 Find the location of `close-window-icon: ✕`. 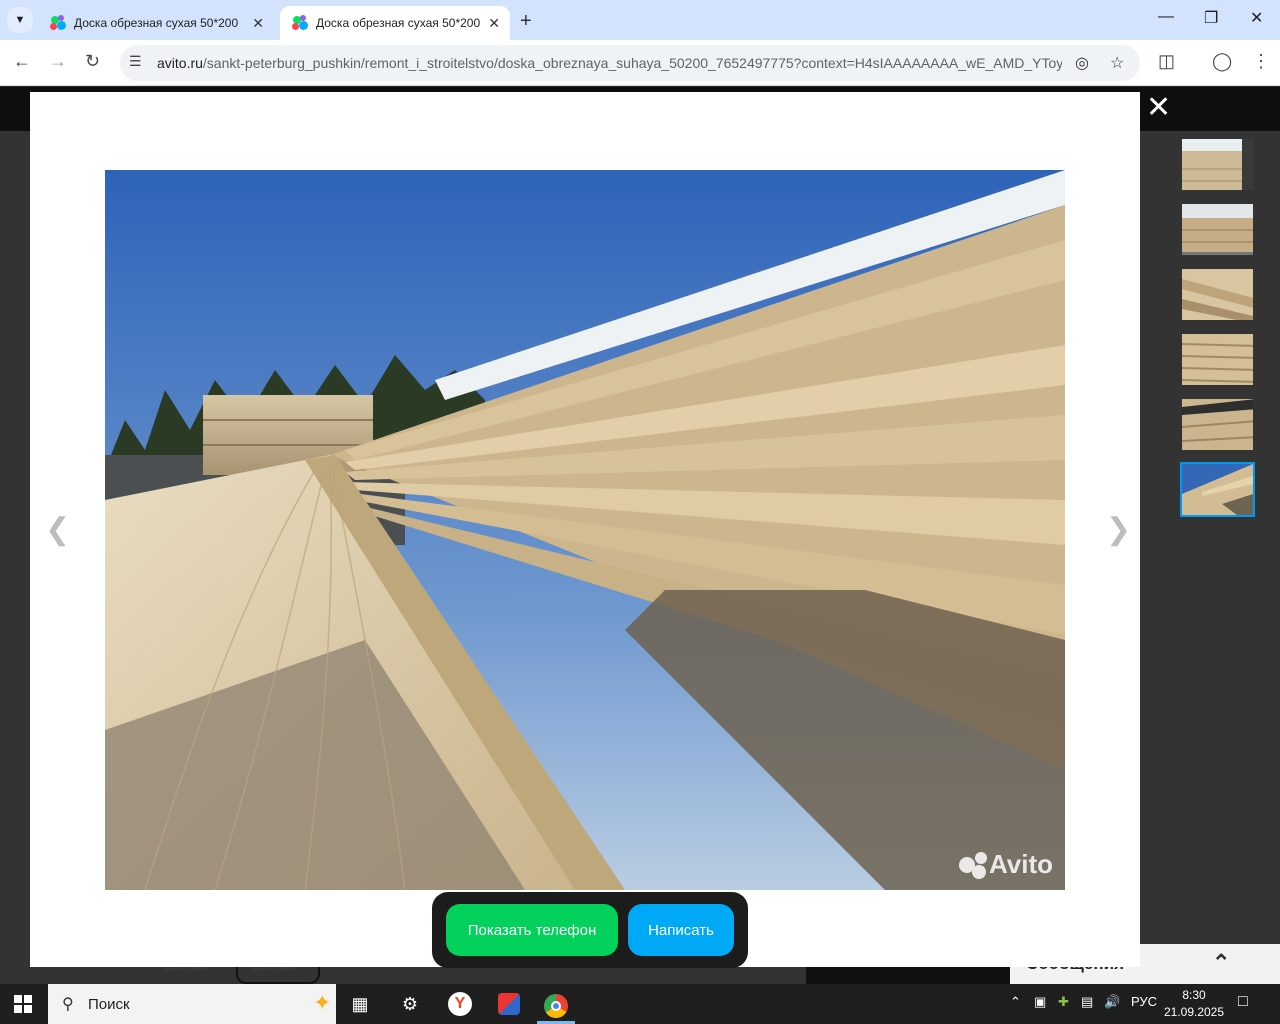

close-window-icon: ✕ is located at coordinates (1256, 18).